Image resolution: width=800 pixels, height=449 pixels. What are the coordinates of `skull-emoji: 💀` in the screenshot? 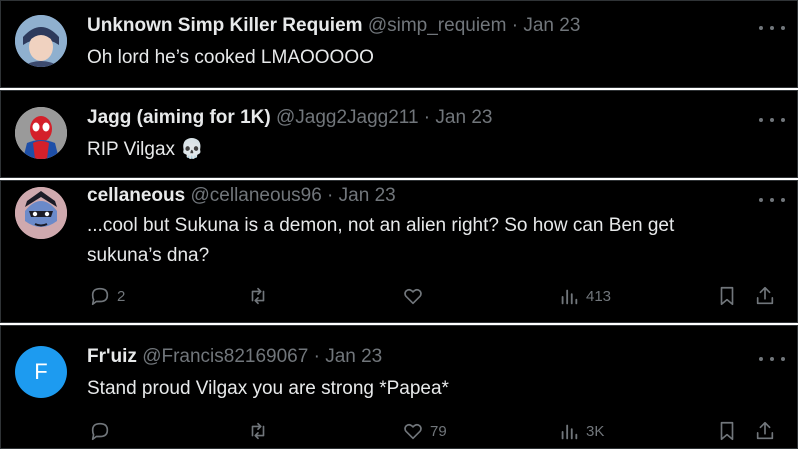 It's located at (192, 149).